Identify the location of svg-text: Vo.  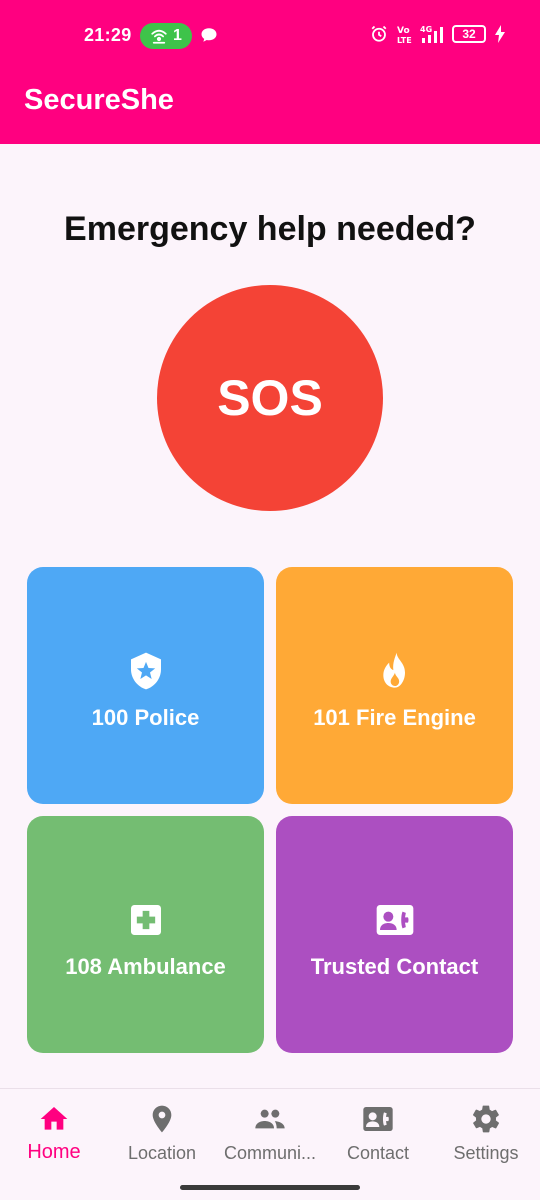
(403, 31).